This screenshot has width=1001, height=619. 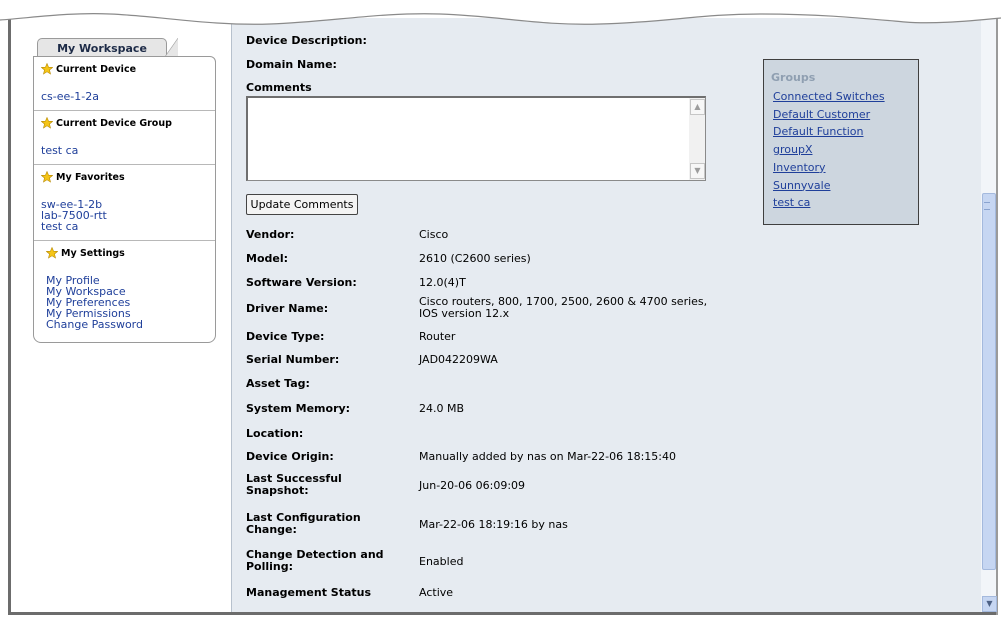 I want to click on group-link-groupx: groupX, so click(x=829, y=150).